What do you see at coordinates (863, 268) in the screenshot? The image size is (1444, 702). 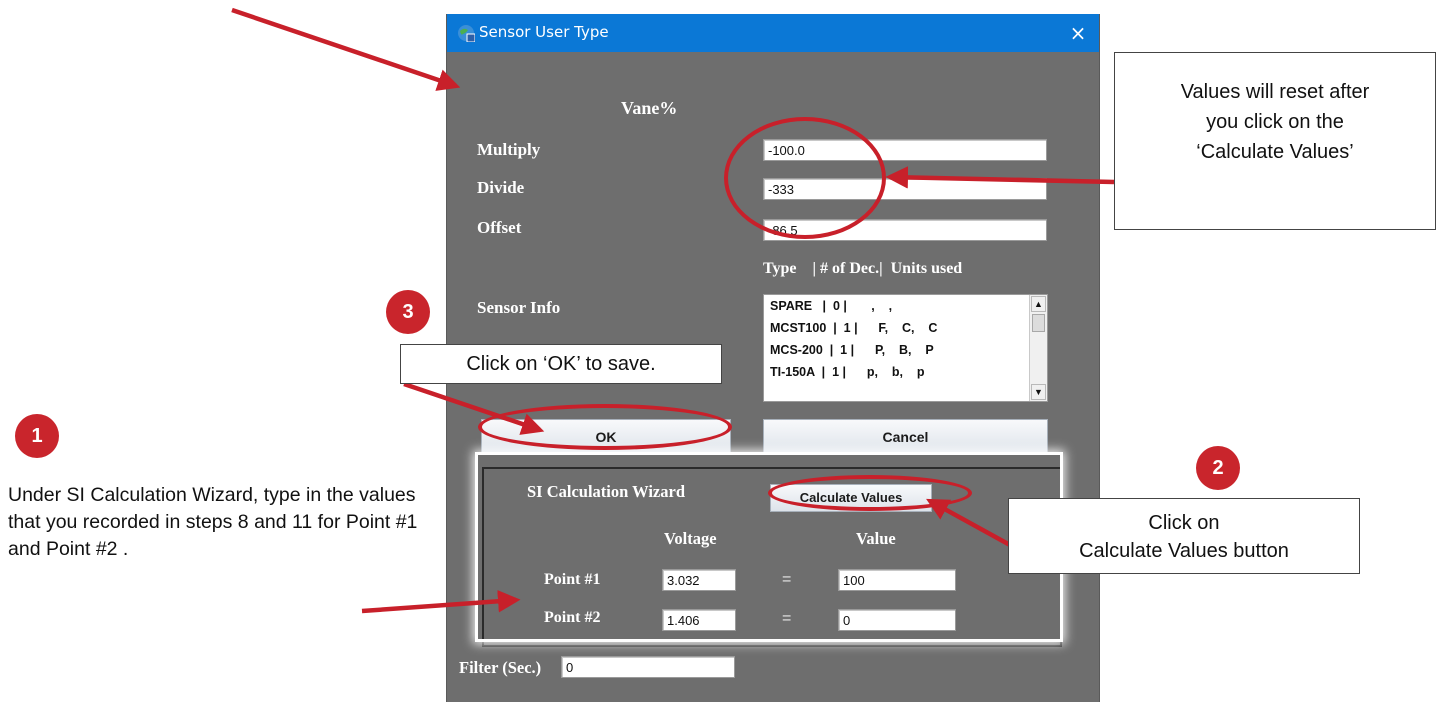 I see `sensor-columns-header: Type | # of Dec.| Units used` at bounding box center [863, 268].